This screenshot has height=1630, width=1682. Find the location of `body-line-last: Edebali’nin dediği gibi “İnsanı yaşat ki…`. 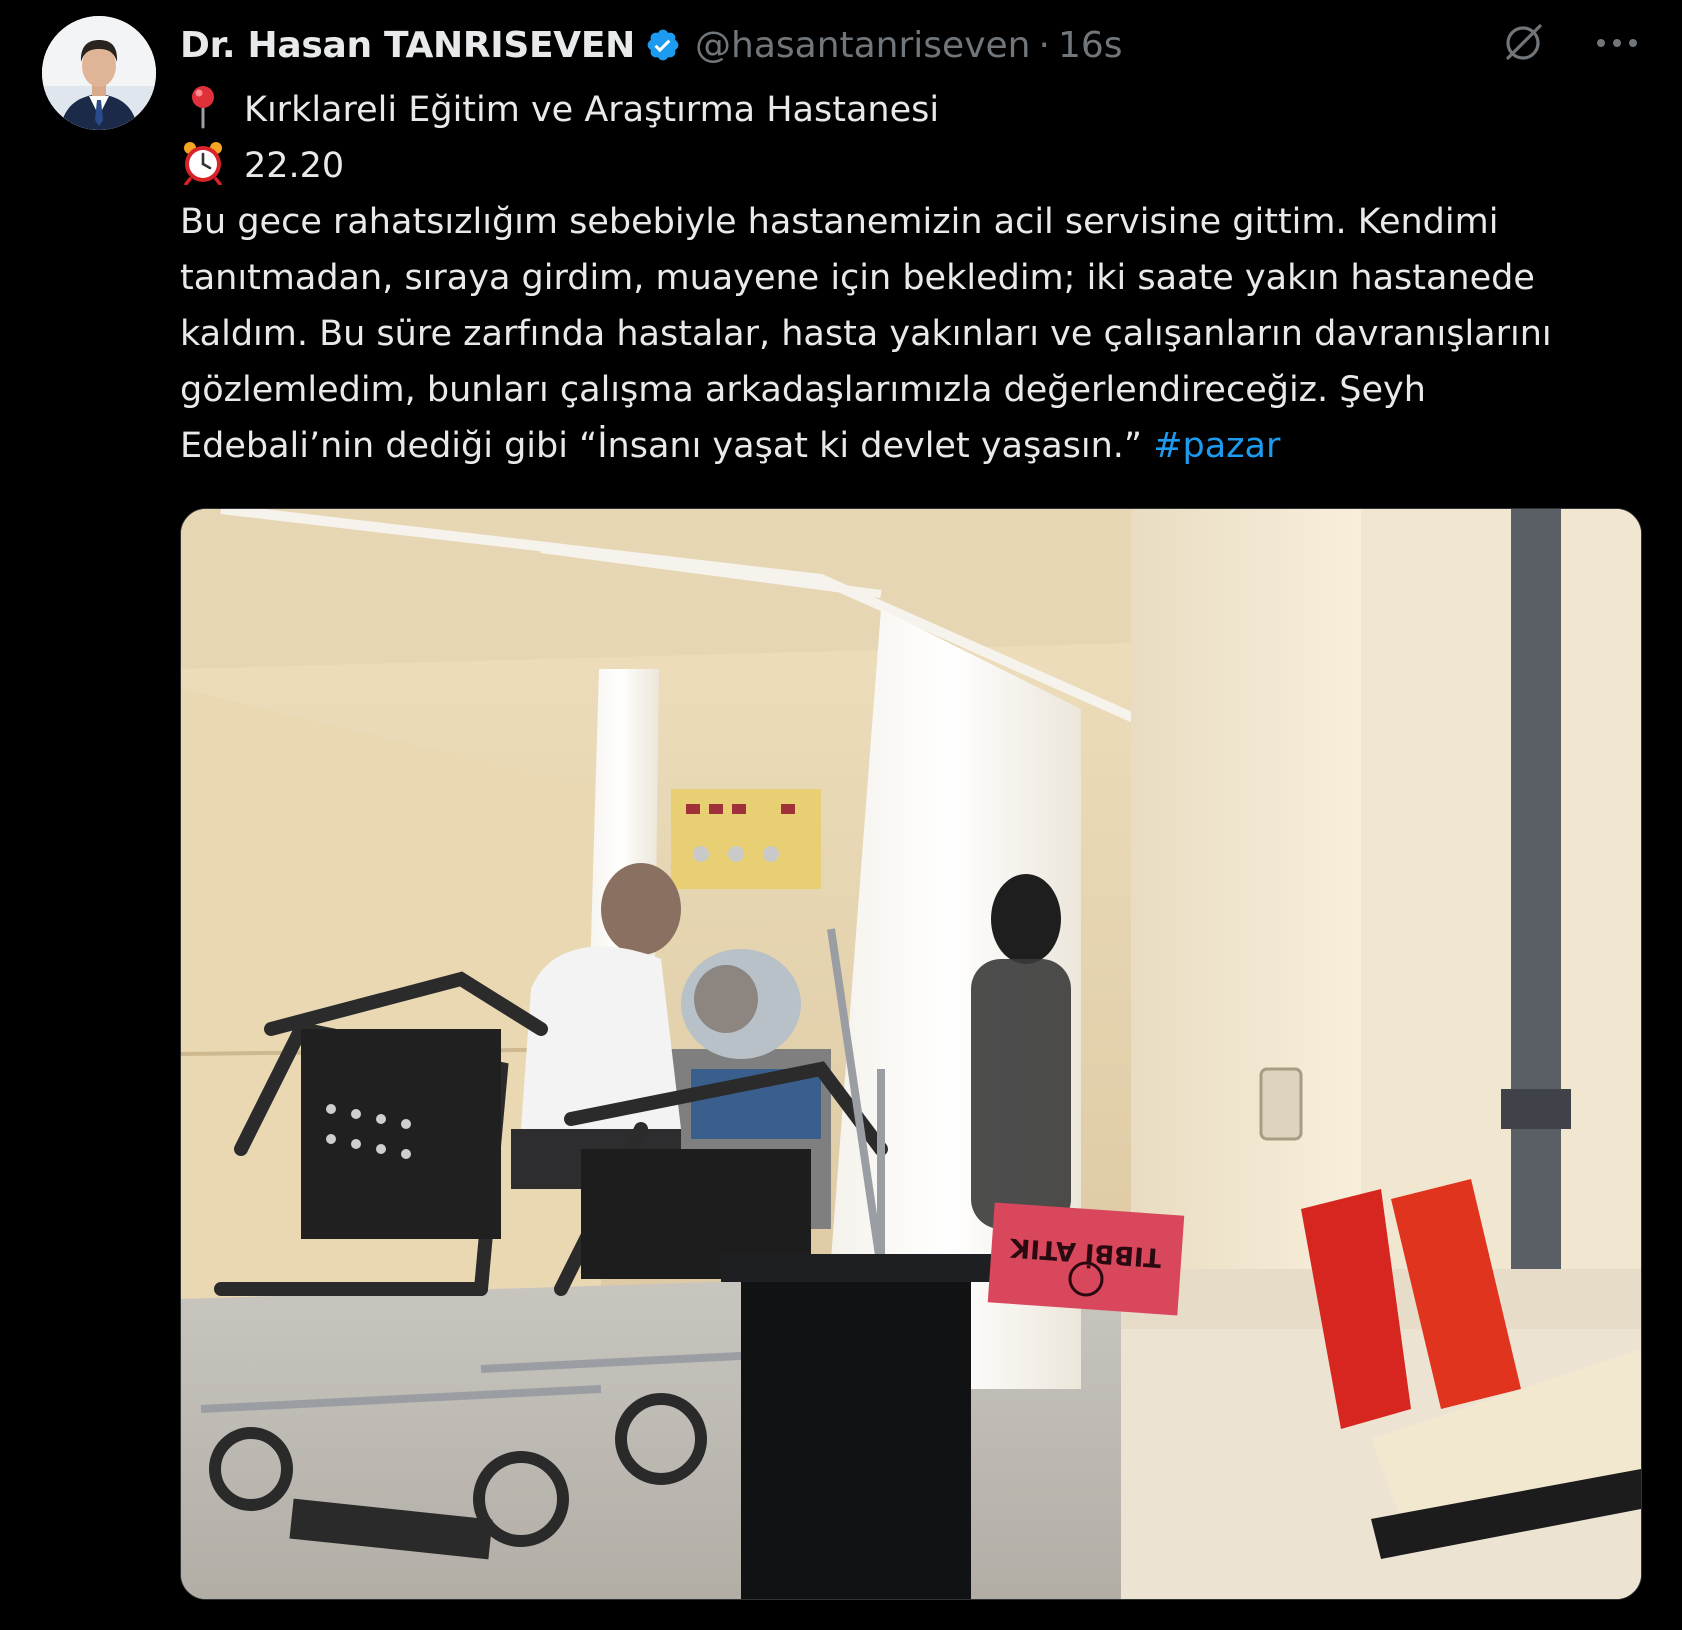

body-line-last: Edebali’nin dediği gibi “İnsanı yaşat ki… is located at coordinates (900, 446).